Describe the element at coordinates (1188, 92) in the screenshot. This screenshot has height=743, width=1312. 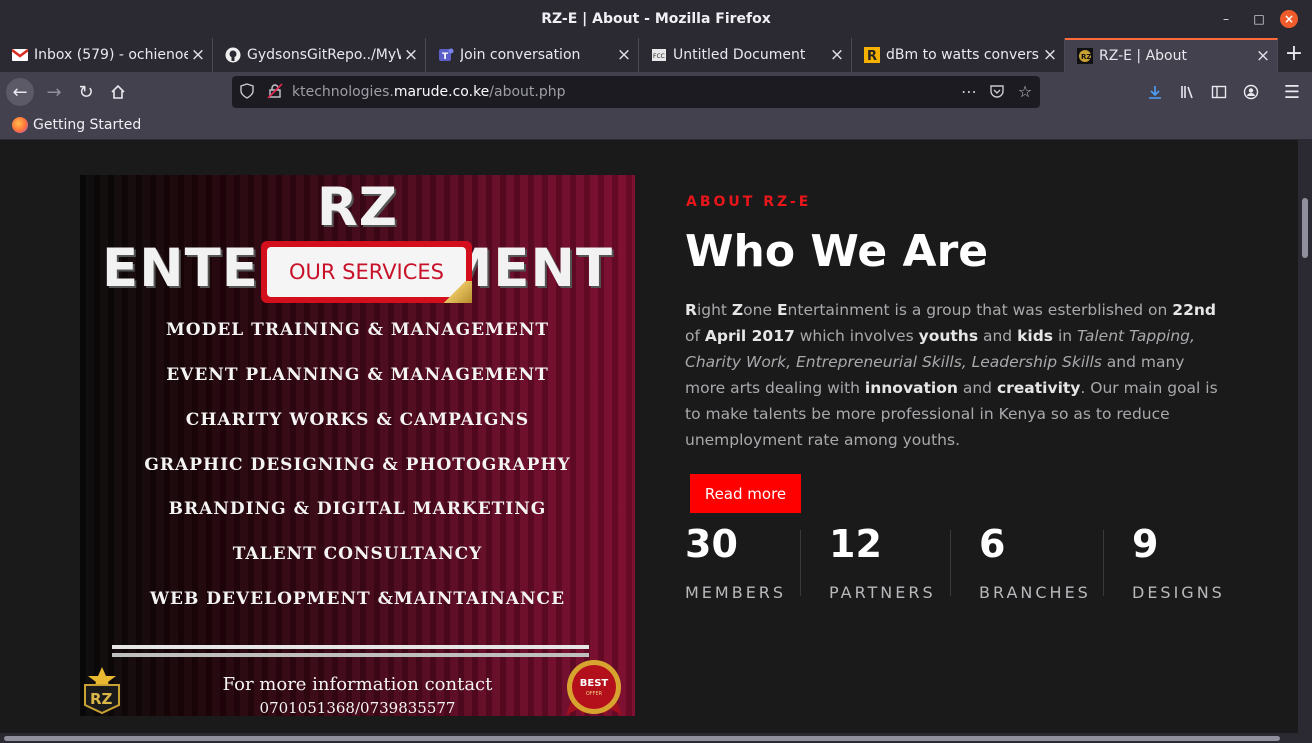
I see `library-icon` at that location.